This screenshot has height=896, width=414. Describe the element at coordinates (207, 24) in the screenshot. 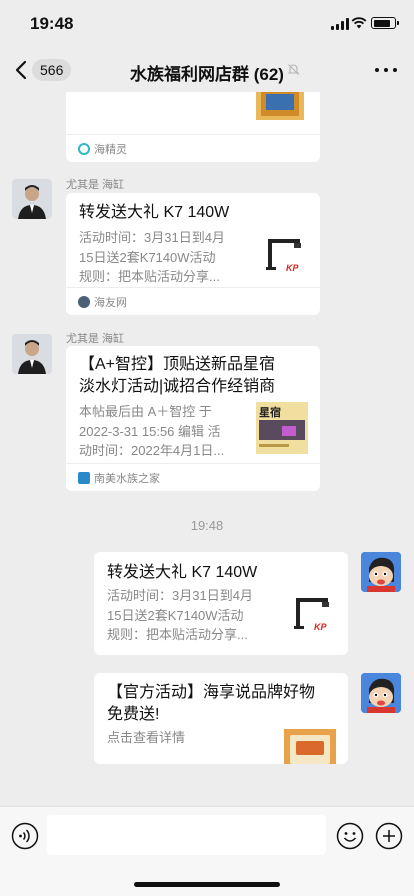

I see `status-bar: 19:48` at that location.